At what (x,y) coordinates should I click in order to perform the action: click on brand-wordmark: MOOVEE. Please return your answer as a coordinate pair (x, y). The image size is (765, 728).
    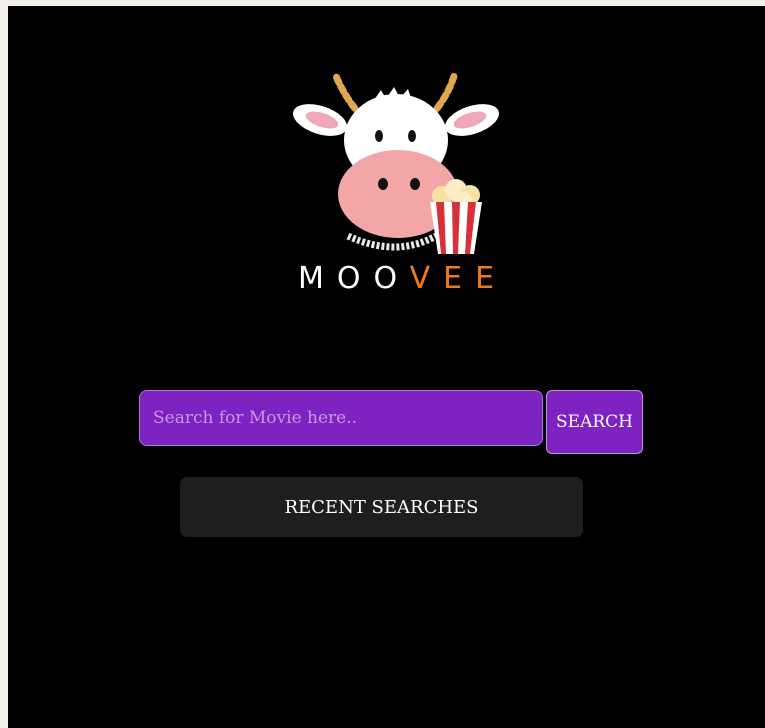
    Looking at the image, I should click on (398, 279).